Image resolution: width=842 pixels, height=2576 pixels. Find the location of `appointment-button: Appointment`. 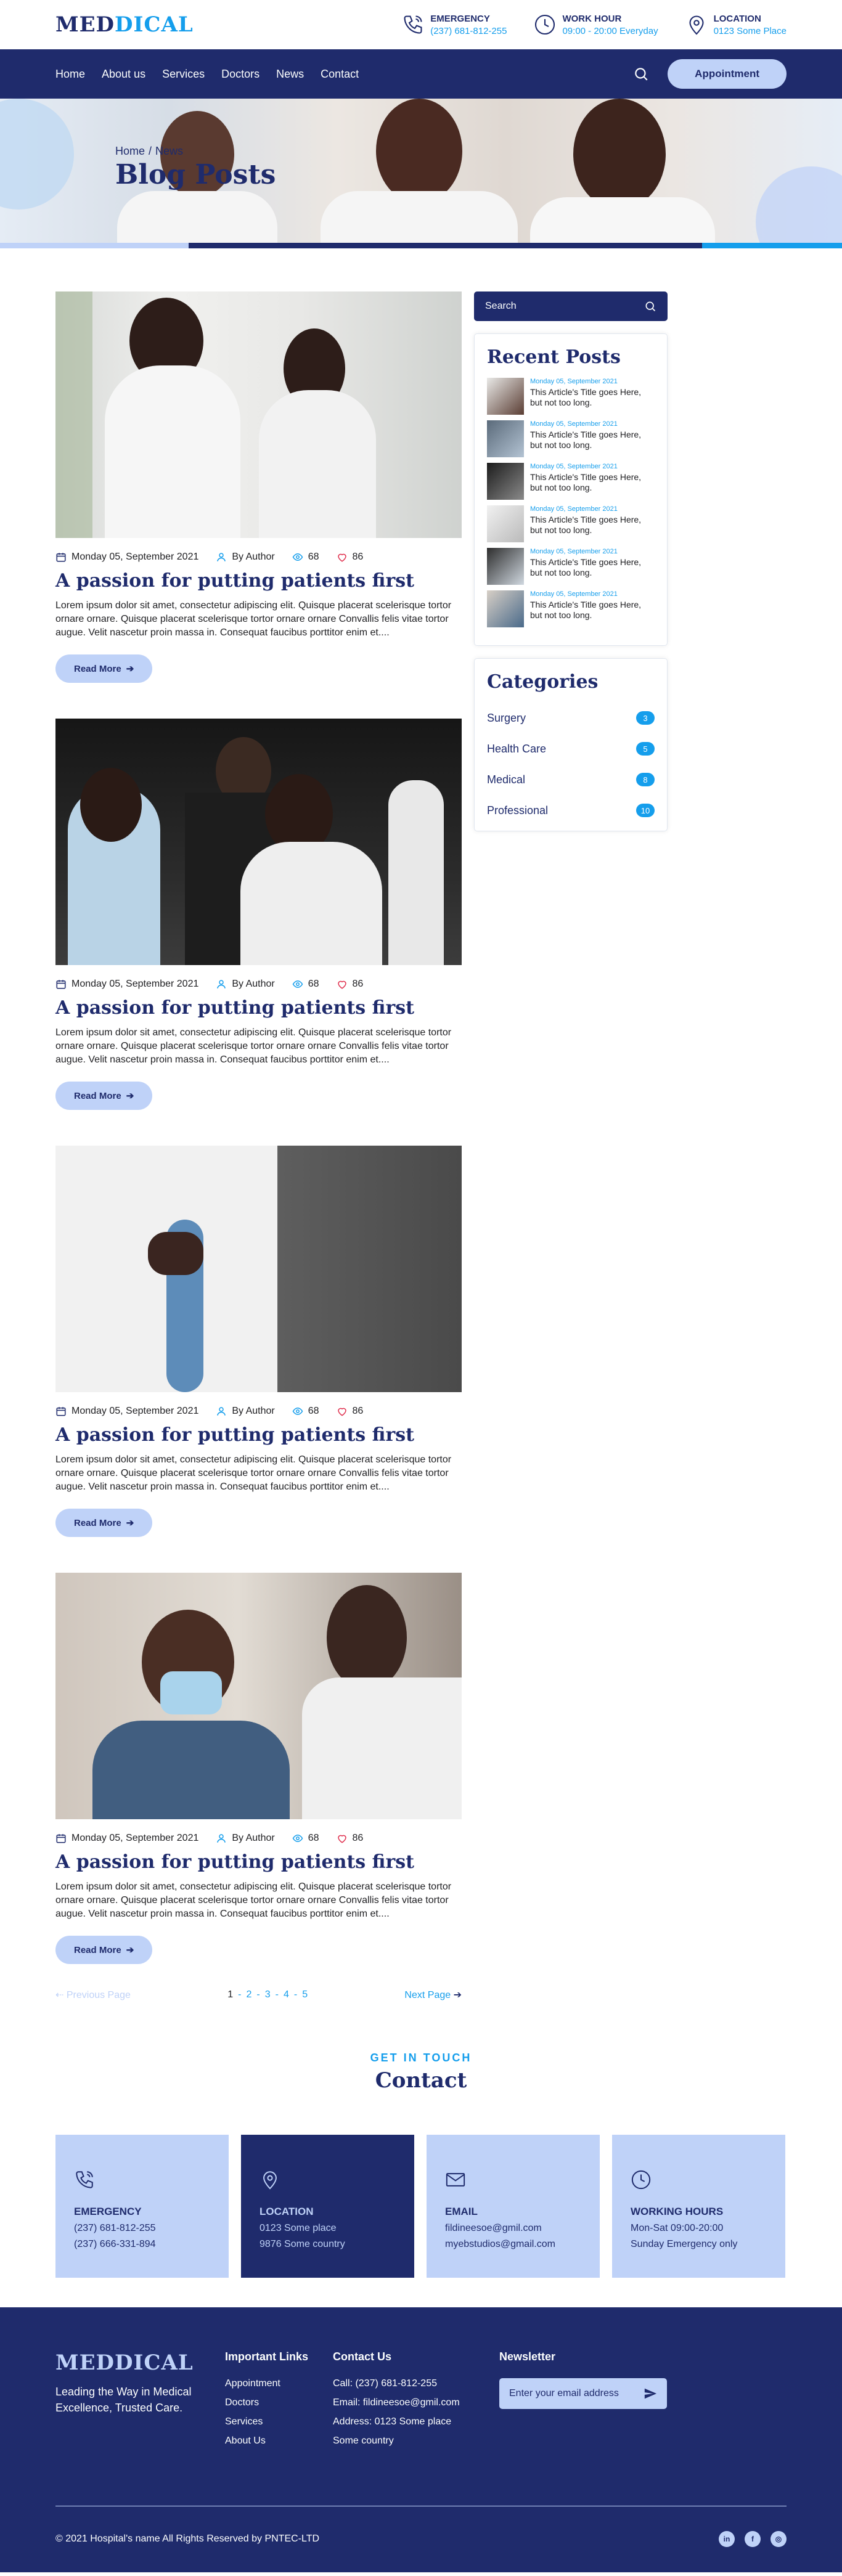

appointment-button: Appointment is located at coordinates (728, 74).